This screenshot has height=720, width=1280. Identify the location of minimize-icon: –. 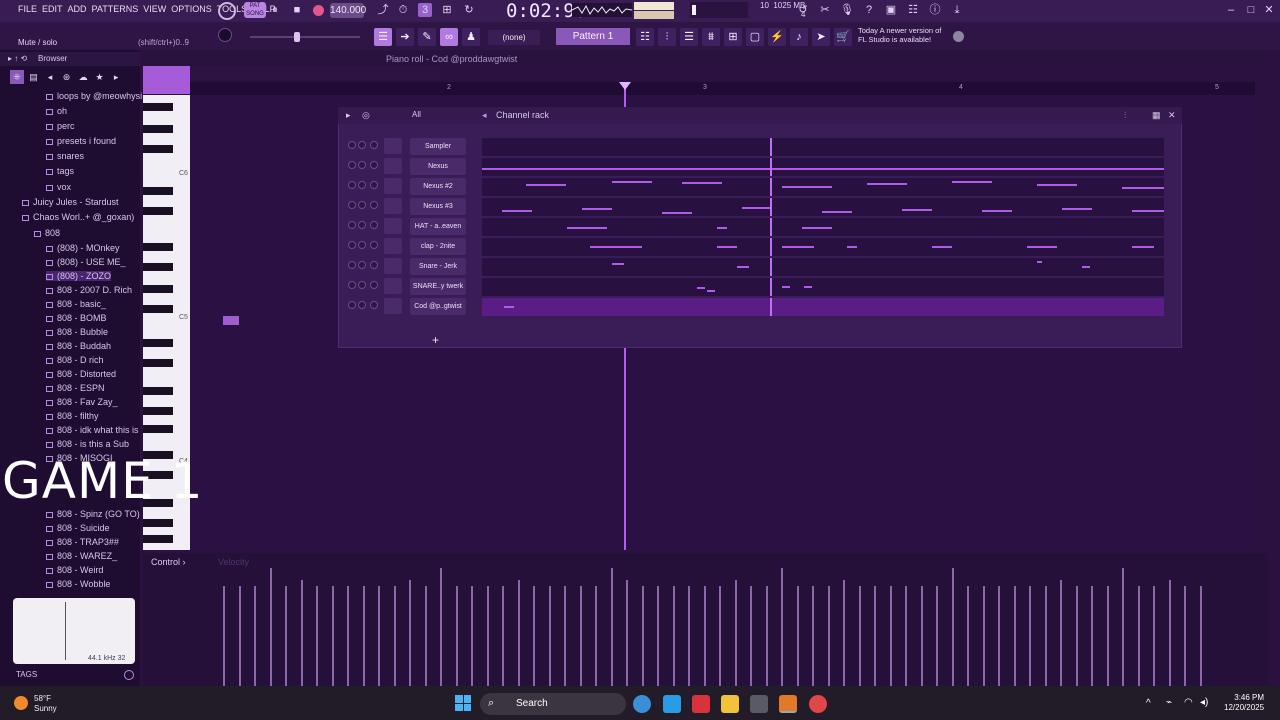
(1231, 10).